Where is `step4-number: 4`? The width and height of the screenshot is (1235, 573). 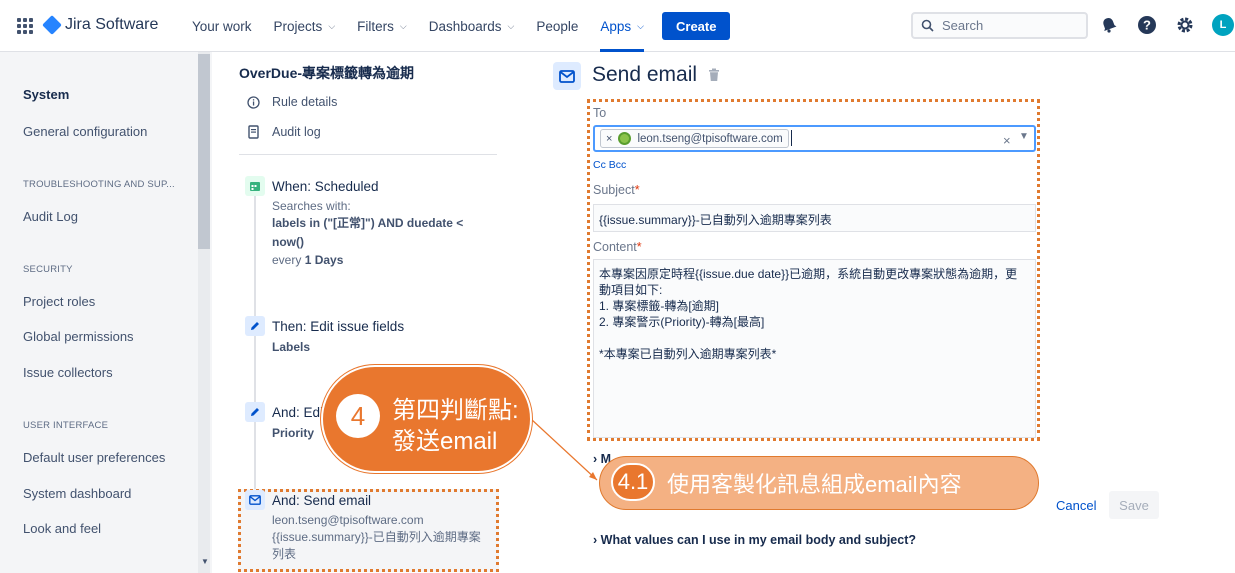 step4-number: 4 is located at coordinates (358, 416).